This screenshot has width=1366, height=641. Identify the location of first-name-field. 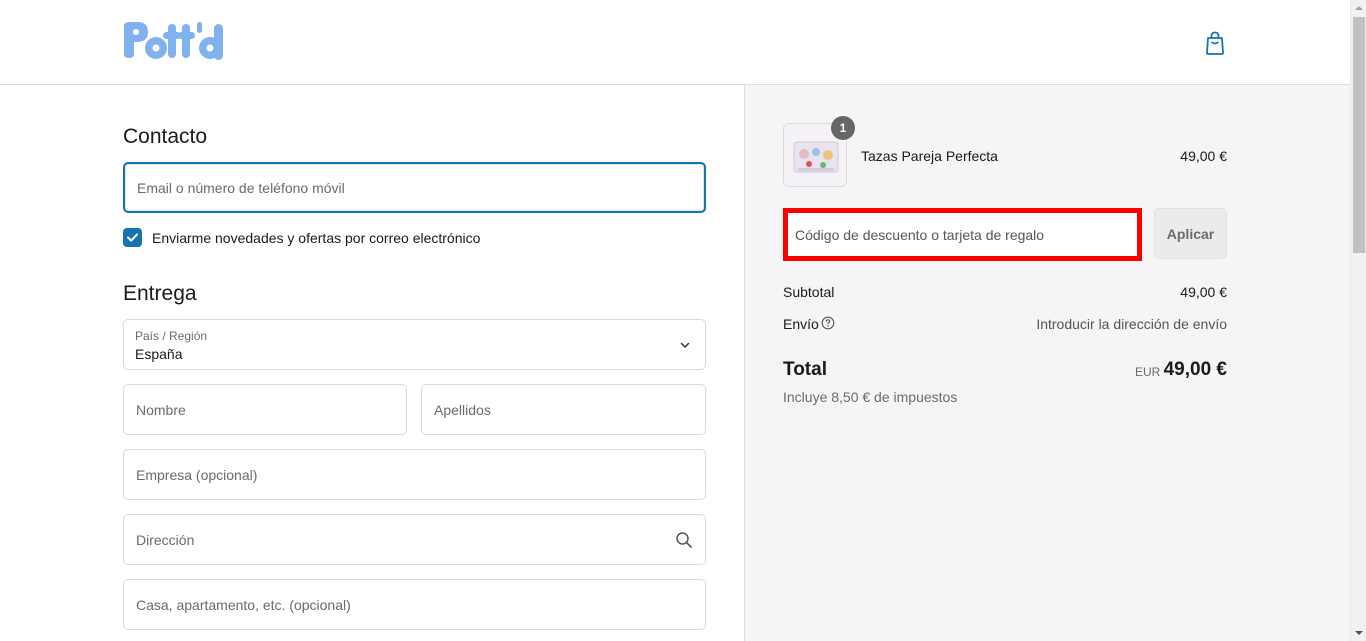
(265, 409).